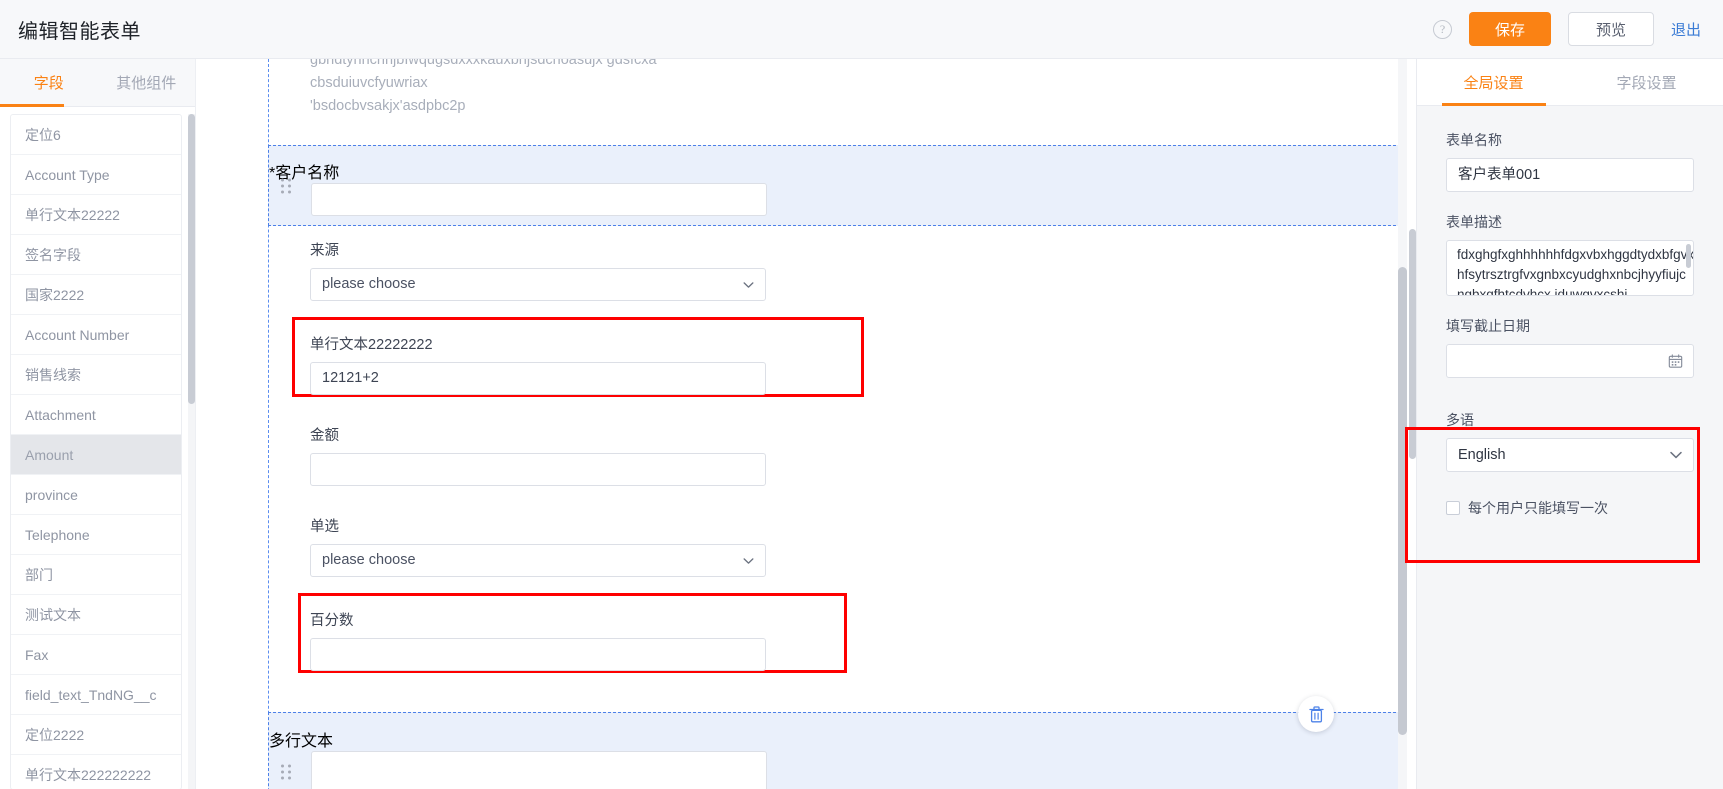  Describe the element at coordinates (1474, 140) in the screenshot. I see `form-name-label: 表单名称` at that location.